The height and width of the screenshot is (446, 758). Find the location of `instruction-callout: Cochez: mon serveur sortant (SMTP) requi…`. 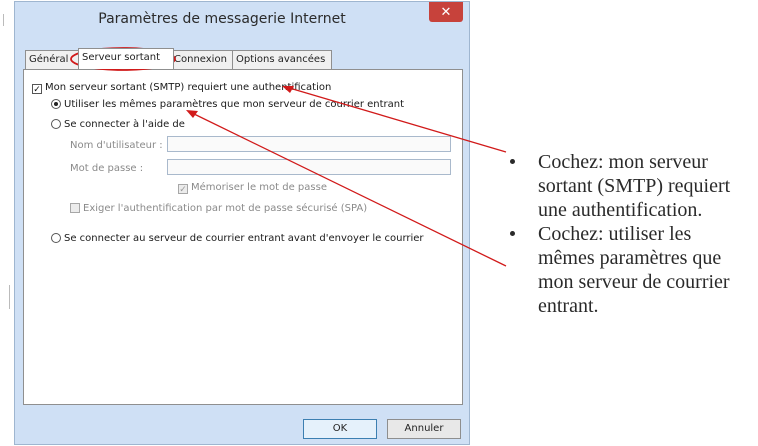

instruction-callout: Cochez: mon serveur sortant (SMTP) requi… is located at coordinates (630, 234).